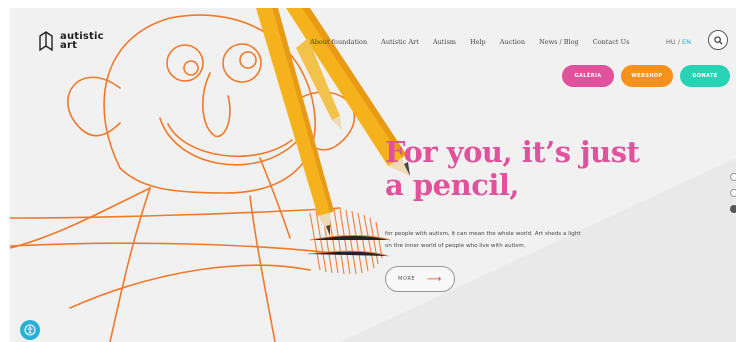 The width and height of the screenshot is (736, 342). Describe the element at coordinates (46, 41) in the screenshot. I see `box-logo-icon` at that location.